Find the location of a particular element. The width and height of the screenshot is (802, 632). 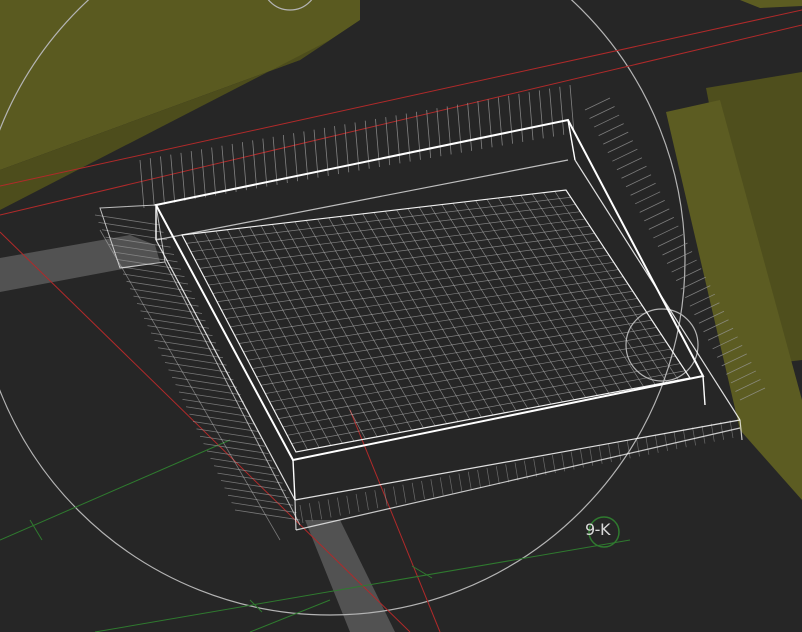

grid-label: 9-K is located at coordinates (597, 529).